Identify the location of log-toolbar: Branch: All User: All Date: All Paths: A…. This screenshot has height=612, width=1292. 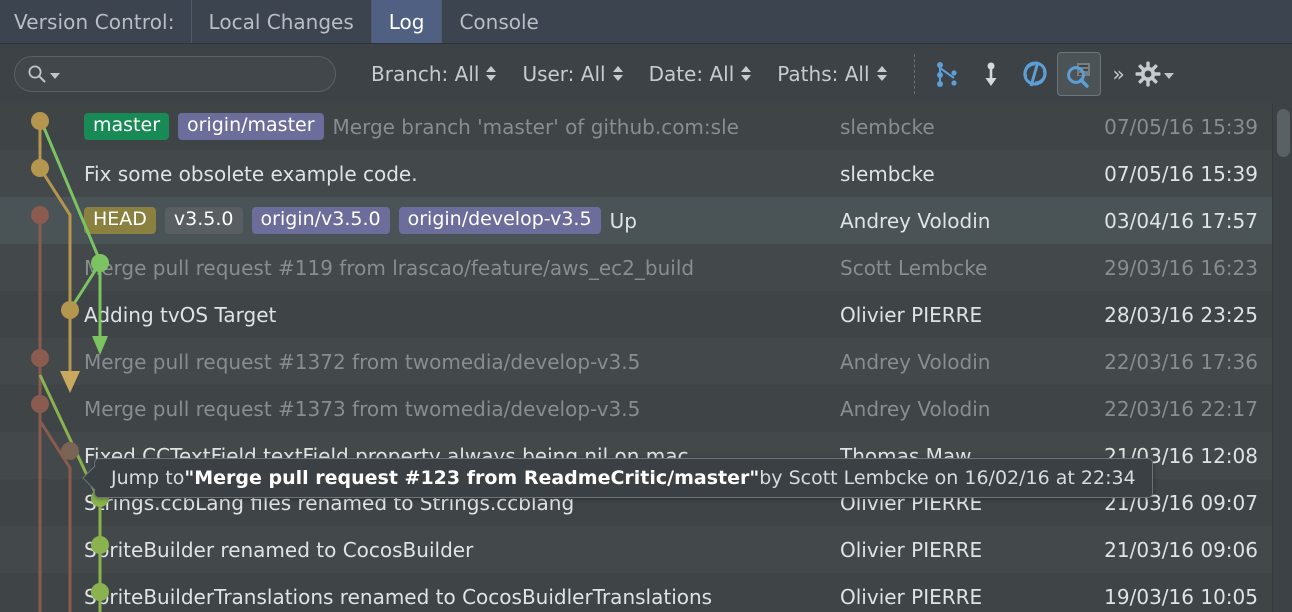
(646, 73).